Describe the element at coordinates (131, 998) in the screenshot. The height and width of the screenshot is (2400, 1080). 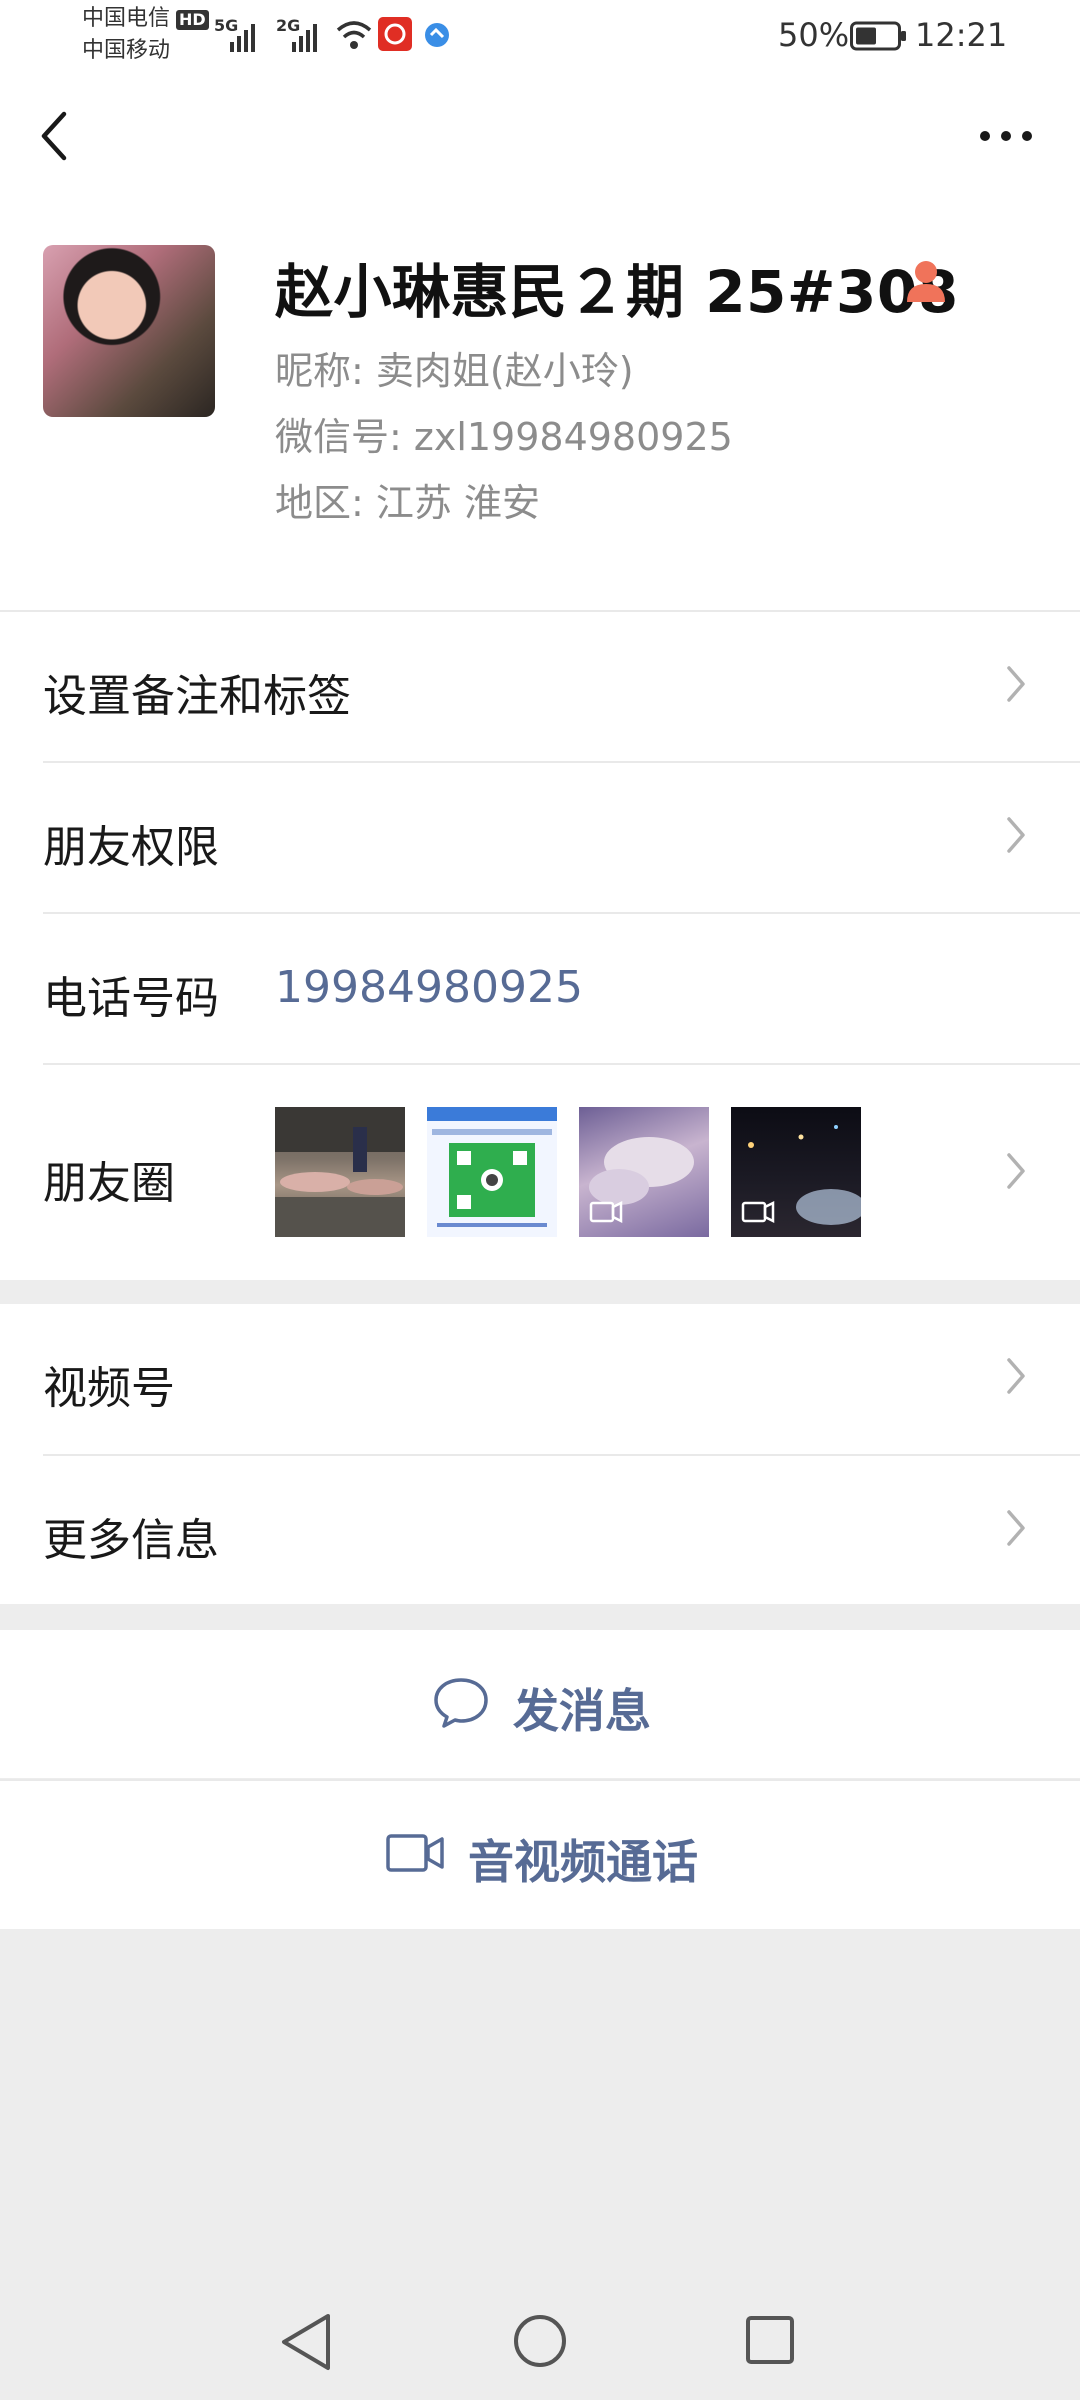
I see `phone-number-label: 电话号码` at that location.